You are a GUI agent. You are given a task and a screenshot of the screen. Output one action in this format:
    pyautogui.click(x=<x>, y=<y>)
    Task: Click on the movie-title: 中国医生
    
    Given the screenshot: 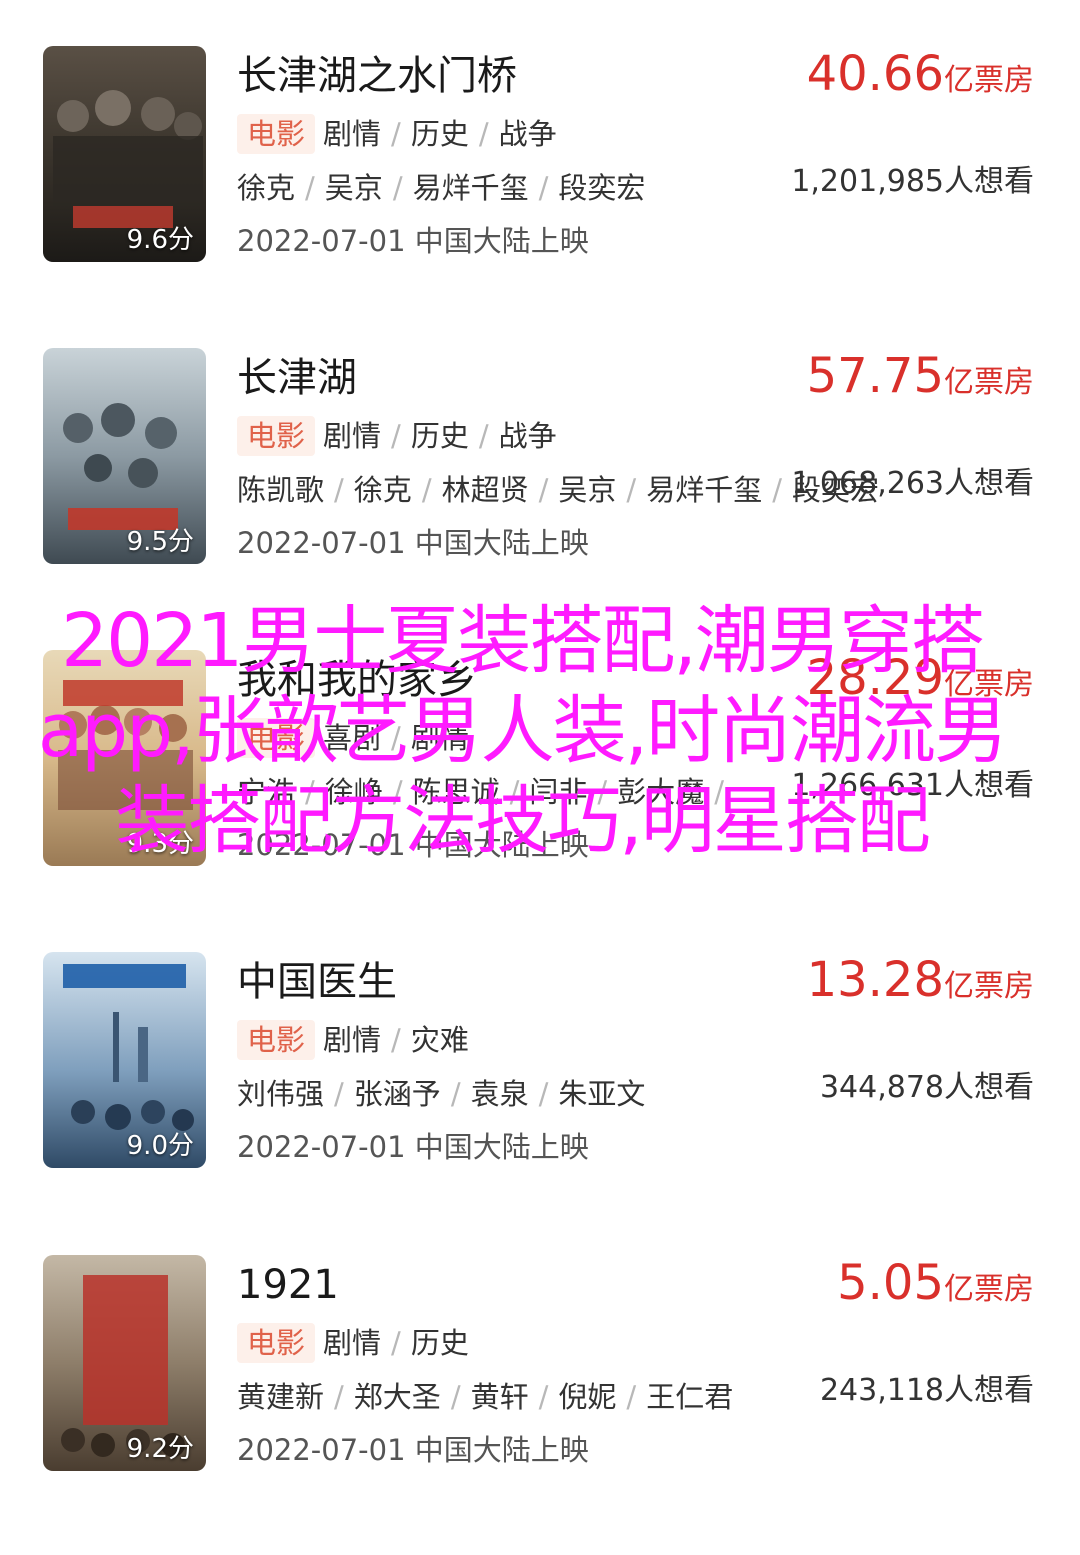 What is the action you would take?
    pyautogui.click(x=317, y=982)
    